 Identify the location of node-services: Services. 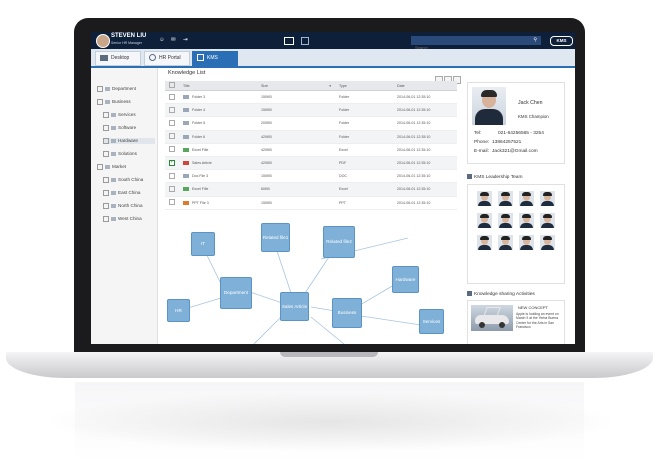
(431, 321).